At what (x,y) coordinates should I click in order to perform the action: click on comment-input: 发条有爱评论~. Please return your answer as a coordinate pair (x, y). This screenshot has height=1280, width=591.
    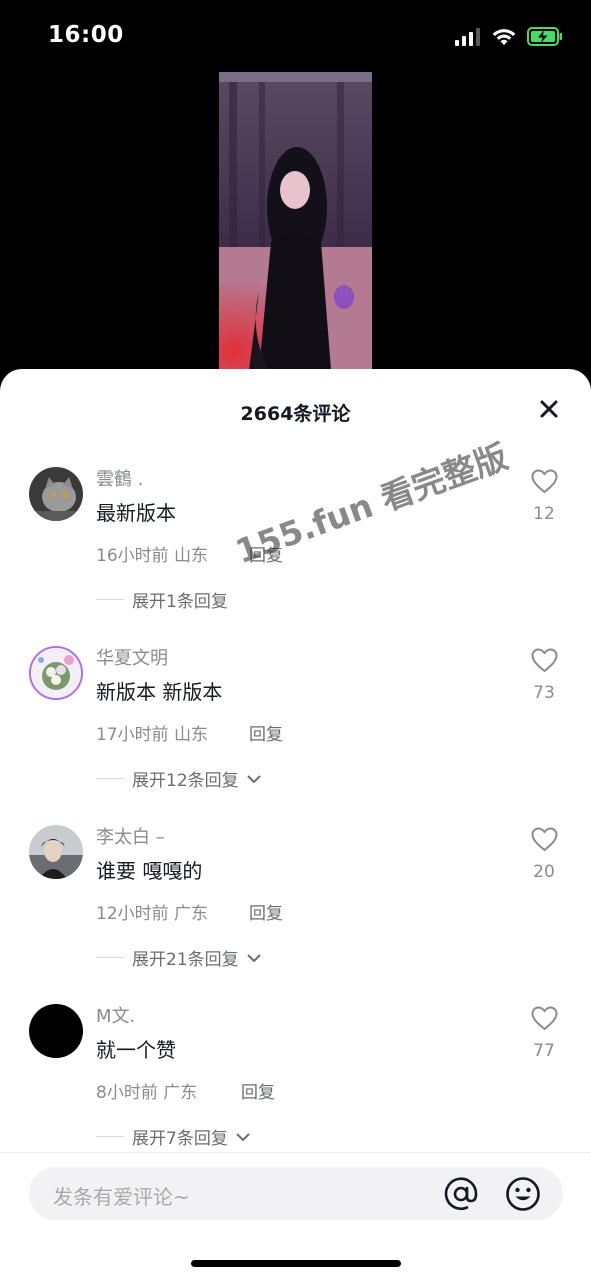
    Looking at the image, I should click on (296, 1193).